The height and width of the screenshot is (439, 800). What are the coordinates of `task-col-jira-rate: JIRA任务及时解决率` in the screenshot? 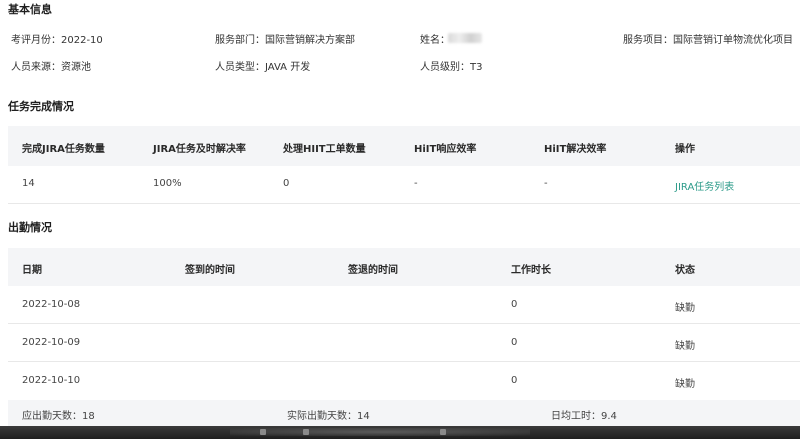 It's located at (199, 149).